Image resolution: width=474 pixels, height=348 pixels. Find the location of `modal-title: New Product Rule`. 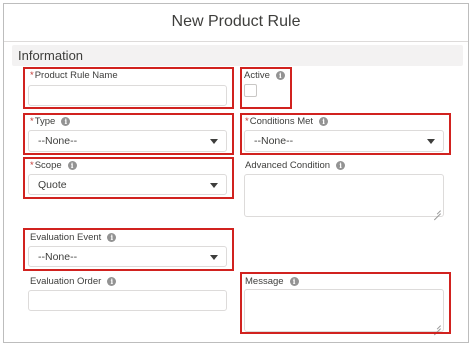

modal-title: New Product Rule is located at coordinates (236, 21).